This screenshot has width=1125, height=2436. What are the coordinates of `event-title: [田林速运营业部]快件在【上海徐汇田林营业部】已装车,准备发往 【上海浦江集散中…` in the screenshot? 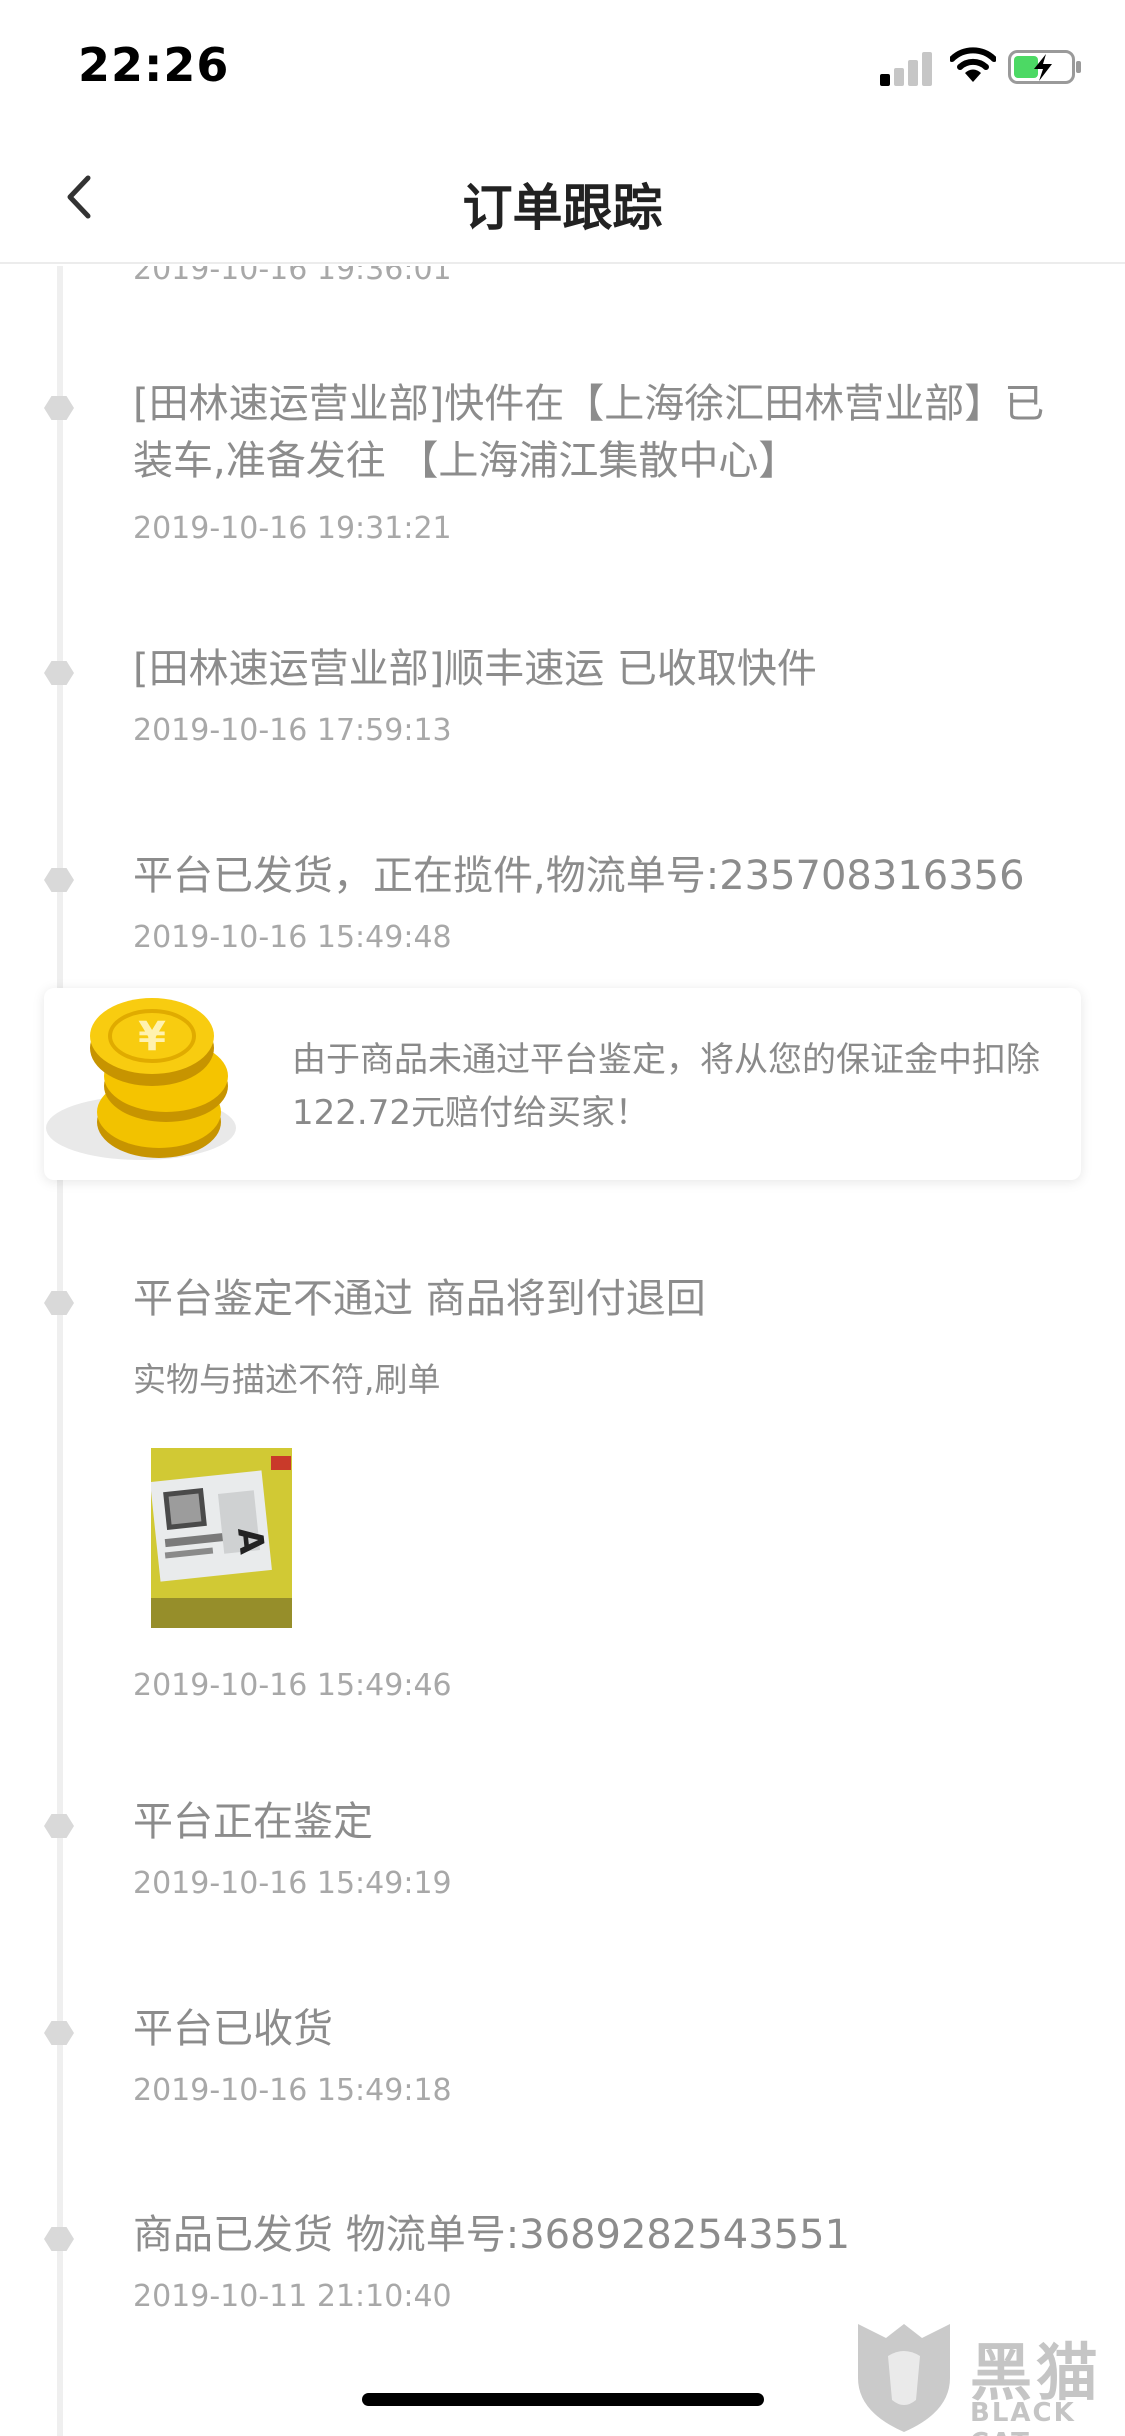 It's located at (589, 432).